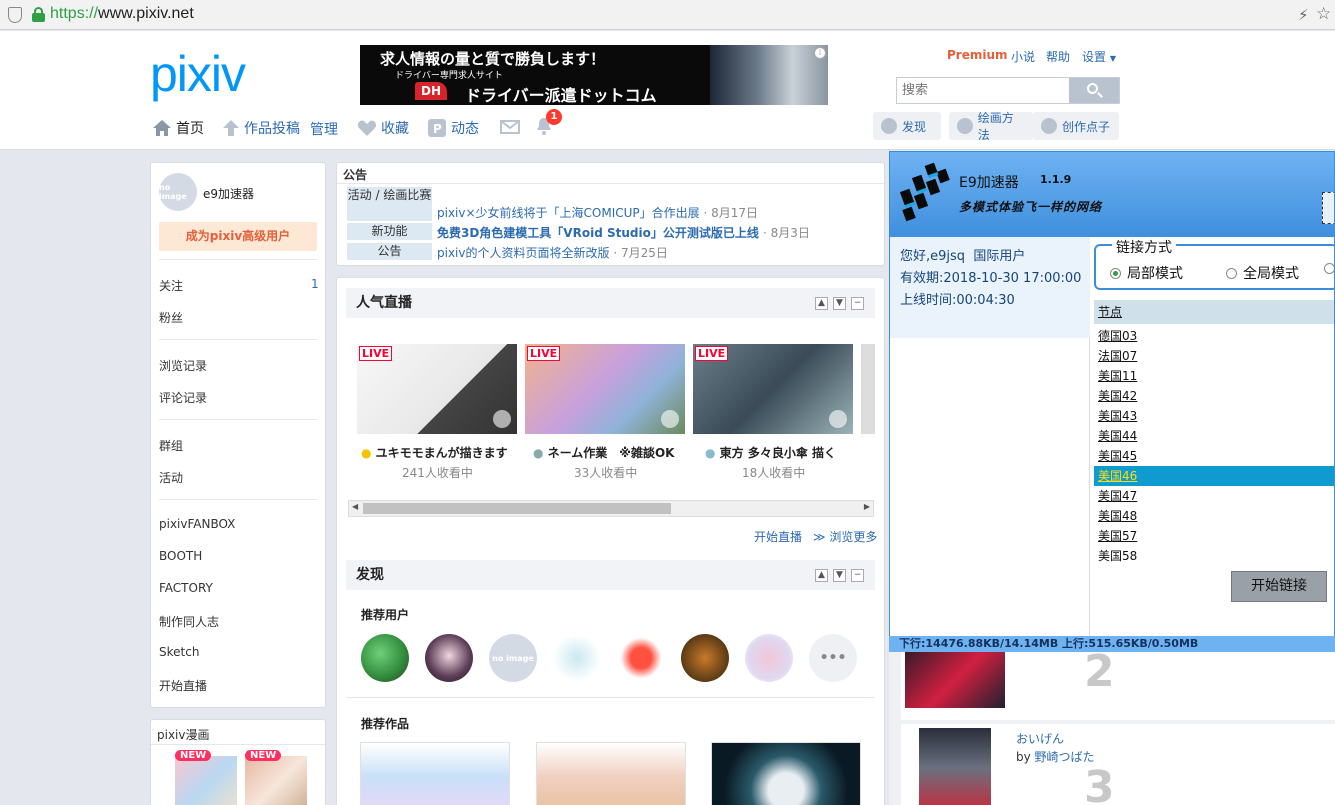 The width and height of the screenshot is (1335, 805). I want to click on node-item: 美国47, so click(1214, 496).